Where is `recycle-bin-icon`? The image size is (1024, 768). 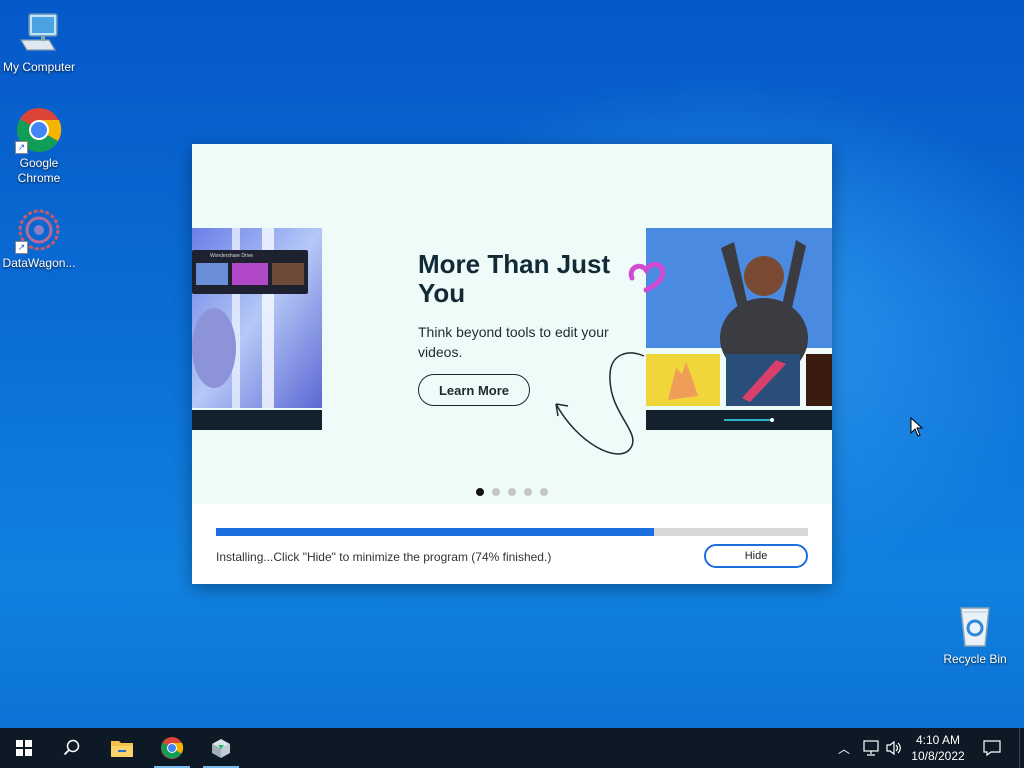 recycle-bin-icon is located at coordinates (975, 626).